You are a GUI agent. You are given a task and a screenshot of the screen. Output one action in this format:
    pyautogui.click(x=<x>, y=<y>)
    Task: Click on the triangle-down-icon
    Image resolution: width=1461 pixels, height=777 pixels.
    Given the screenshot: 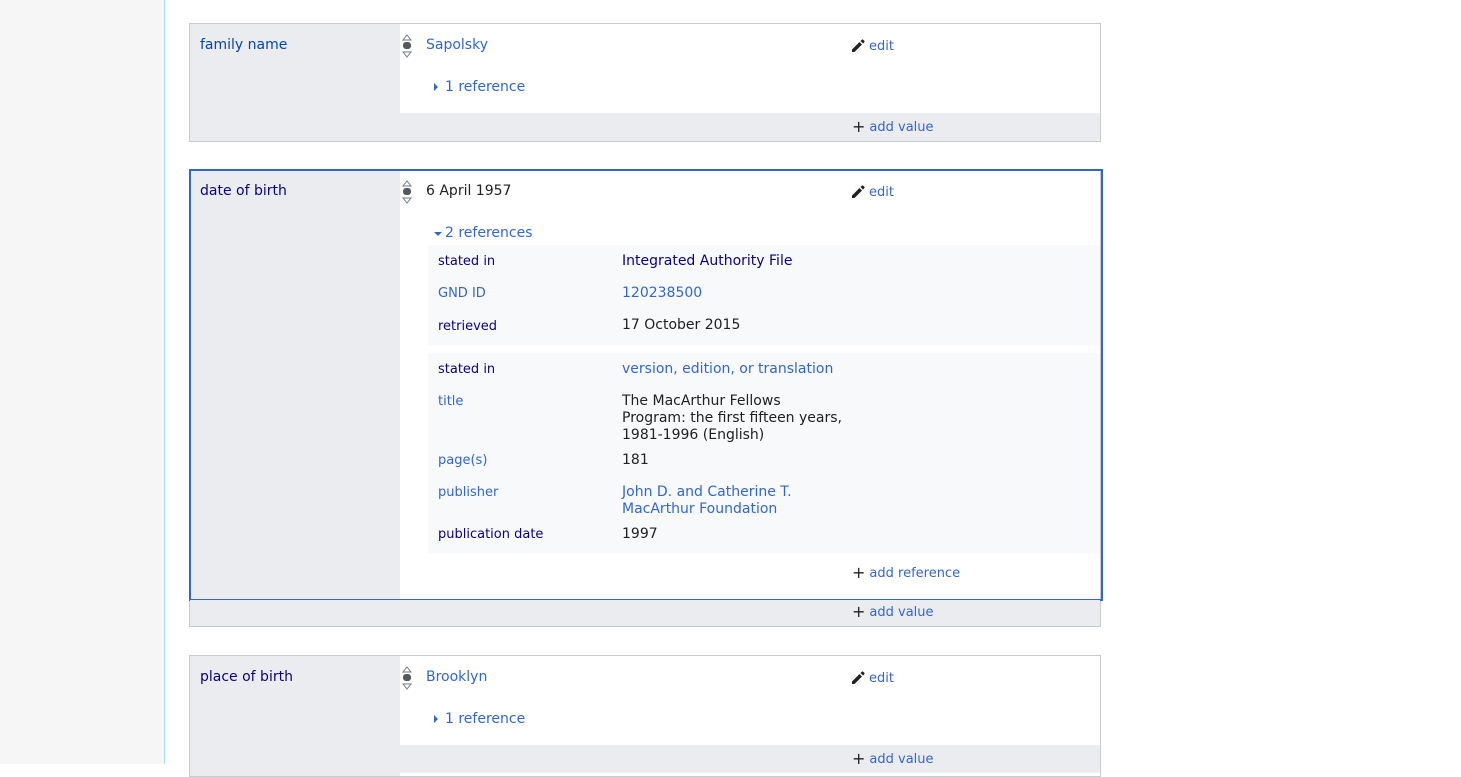 What is the action you would take?
    pyautogui.click(x=438, y=234)
    